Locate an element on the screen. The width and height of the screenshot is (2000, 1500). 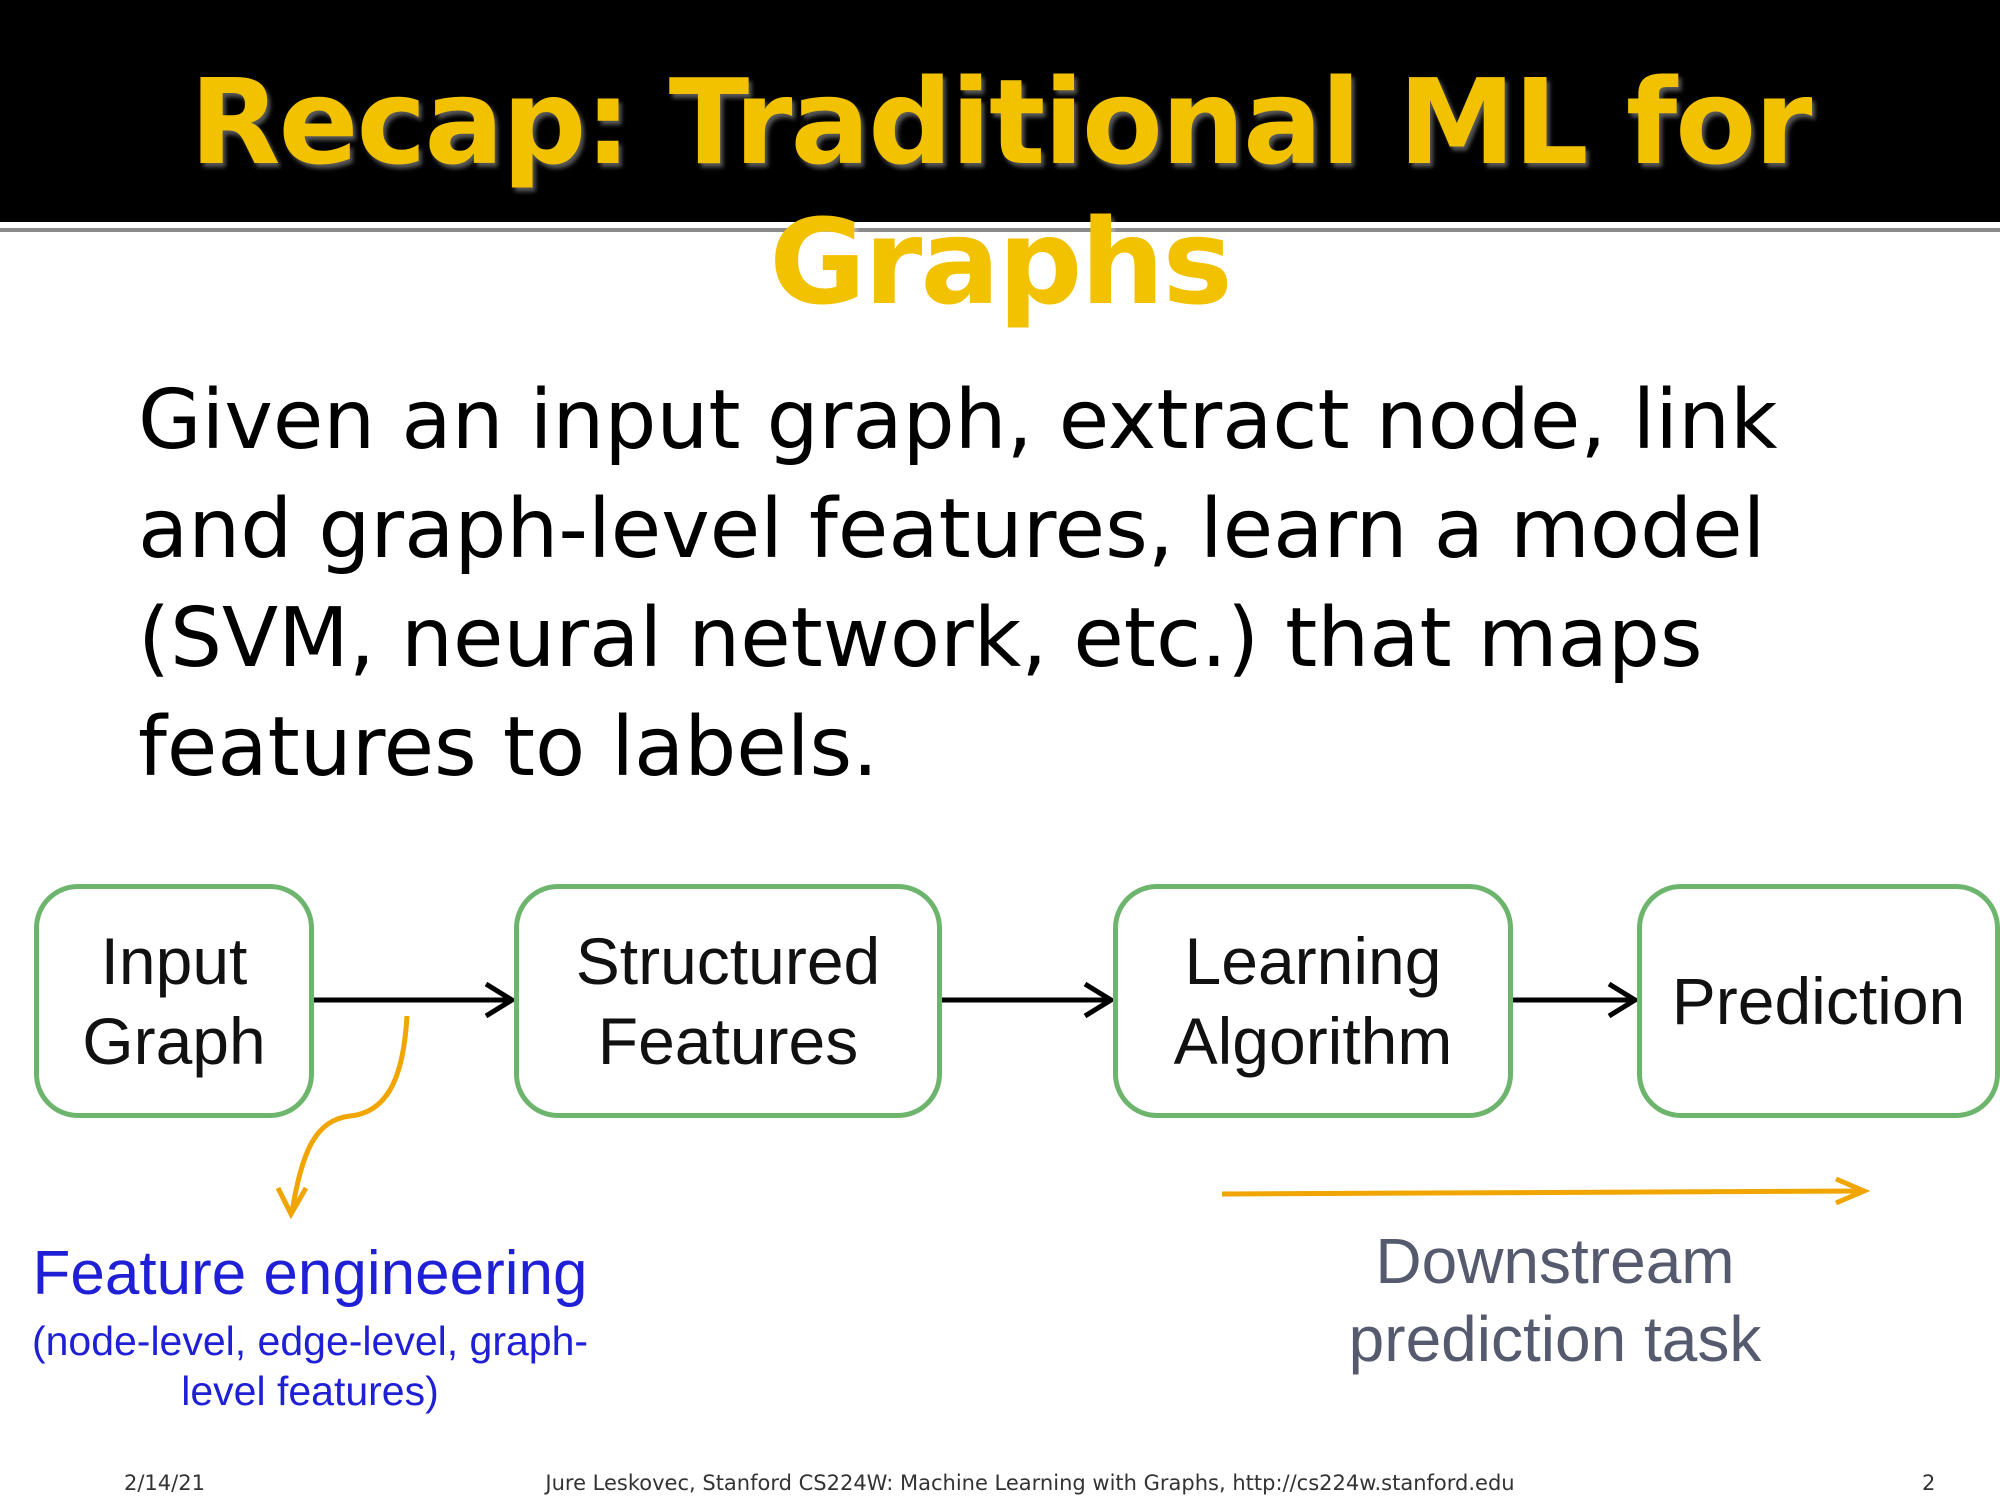
arrow-input-to-features is located at coordinates (415, 1000).